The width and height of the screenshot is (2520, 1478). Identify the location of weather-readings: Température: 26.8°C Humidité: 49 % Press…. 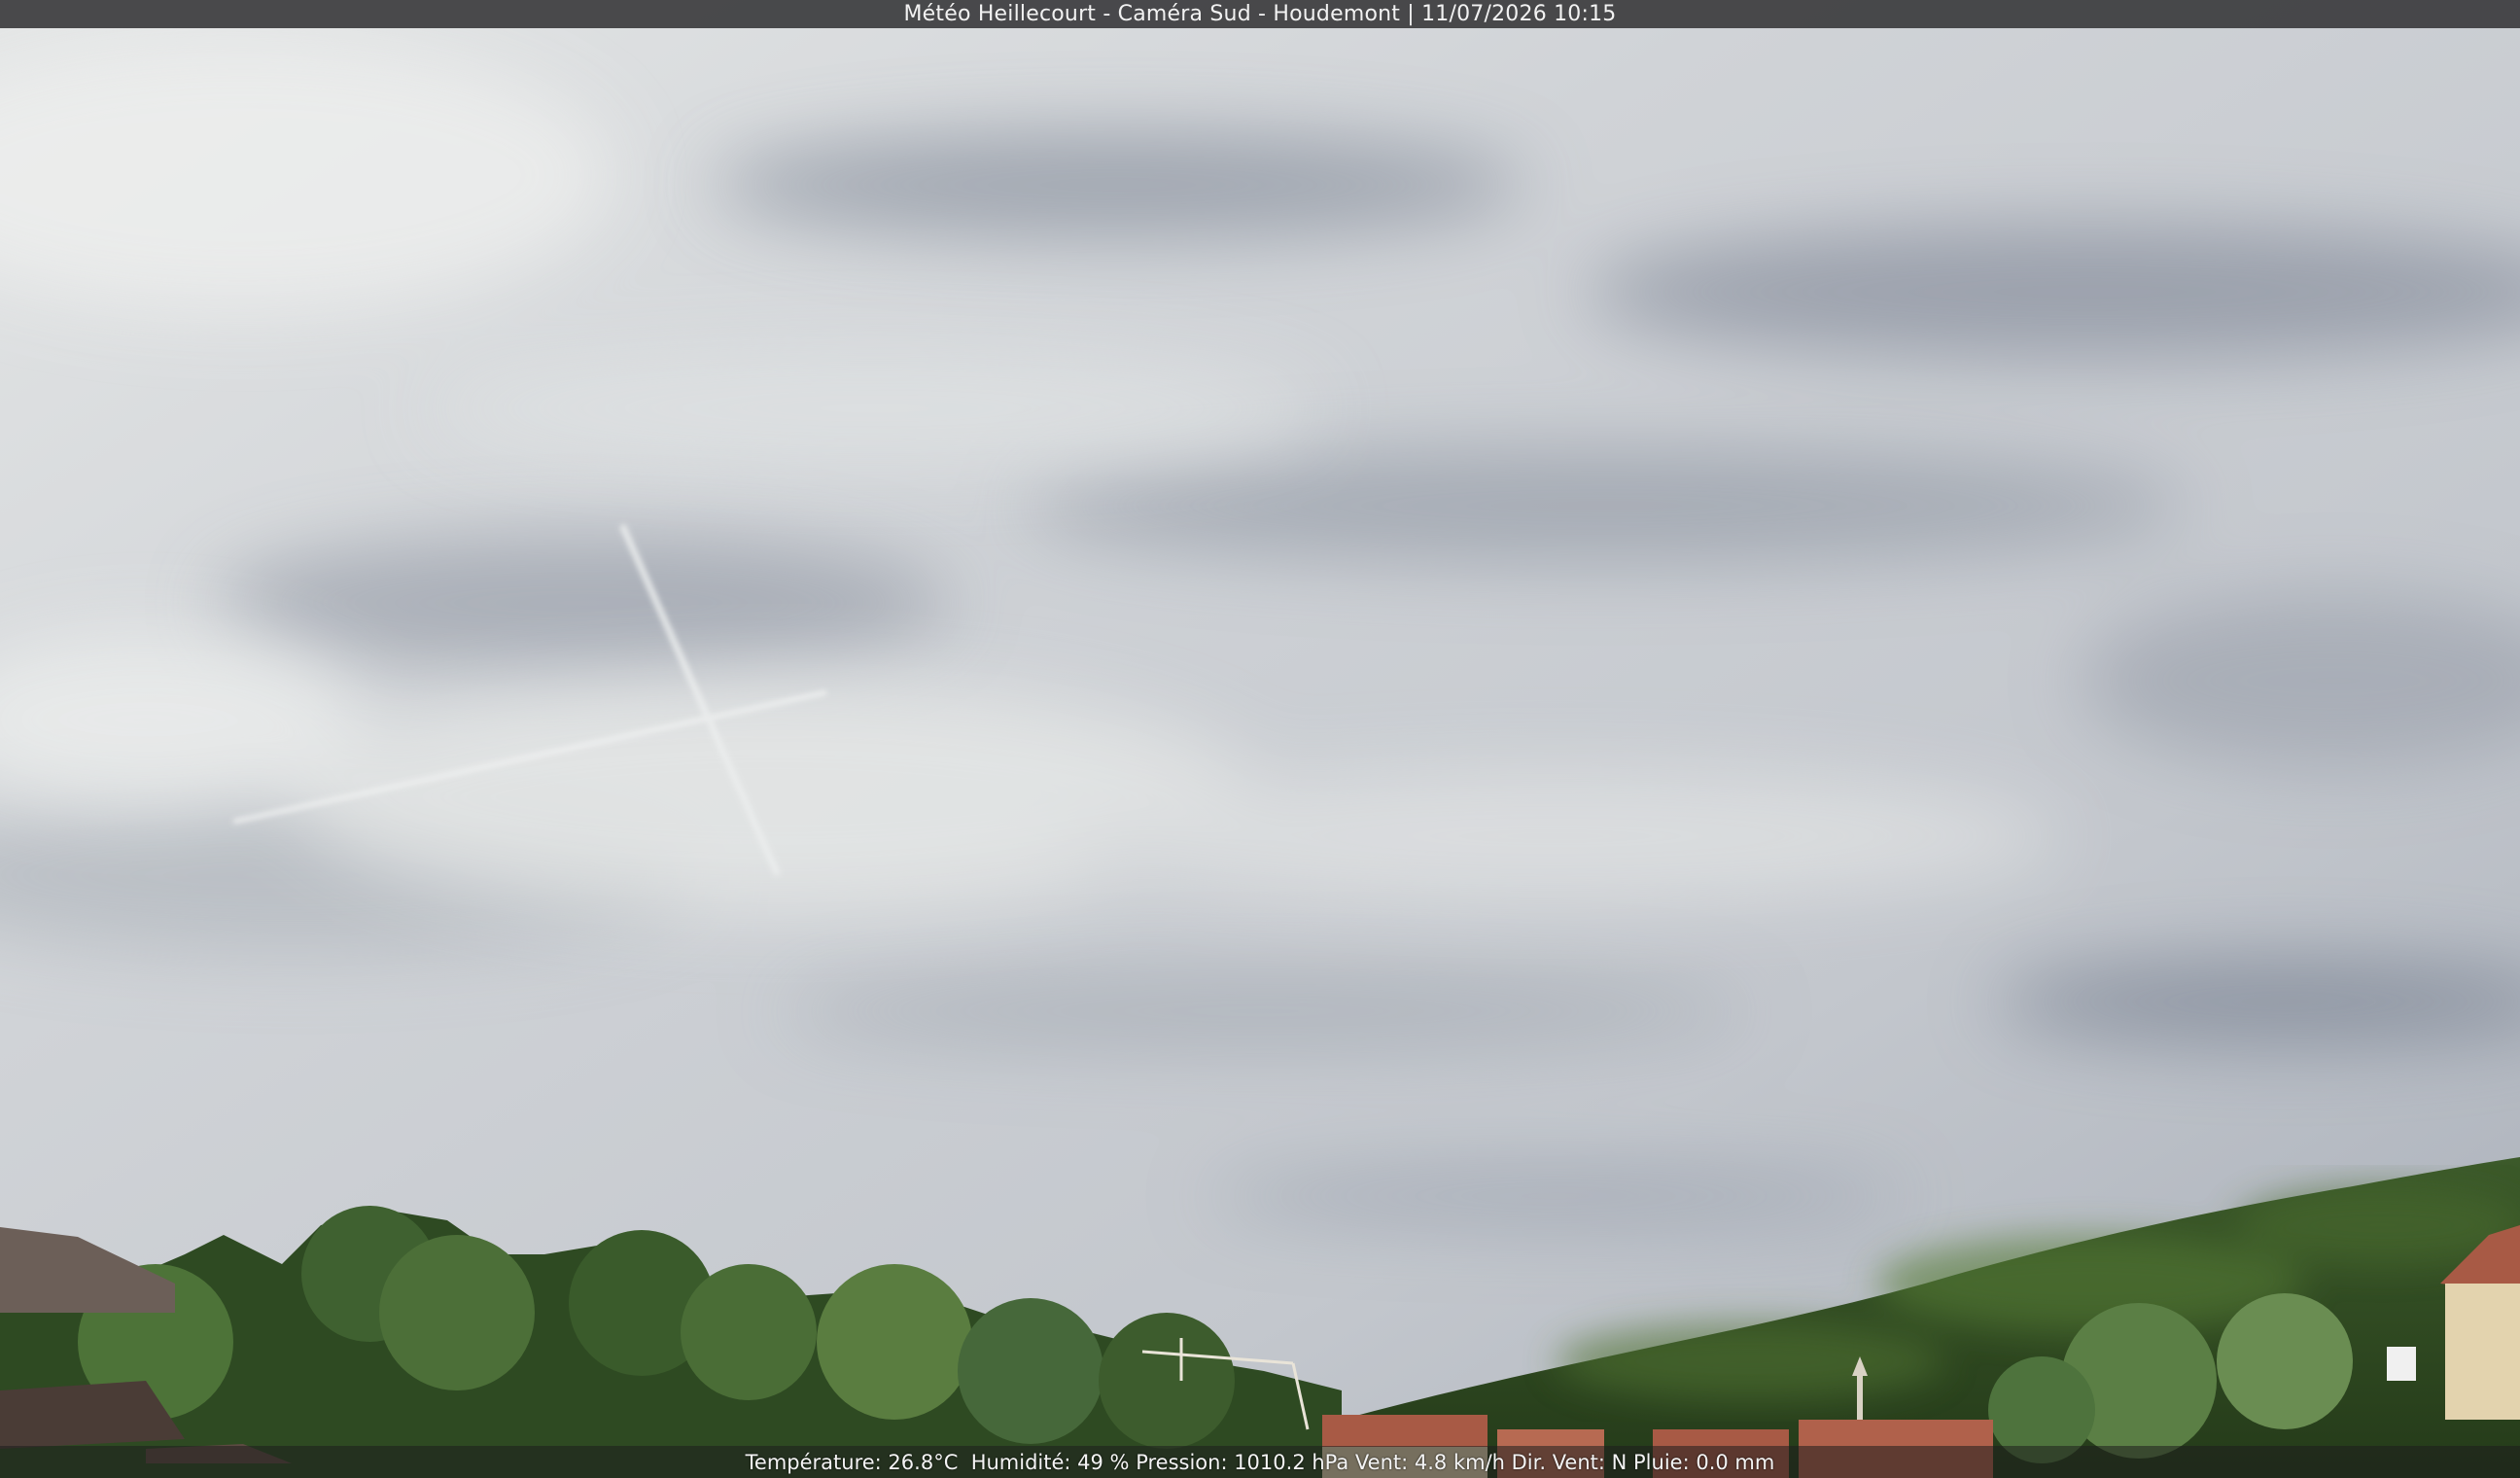
(1260, 1462).